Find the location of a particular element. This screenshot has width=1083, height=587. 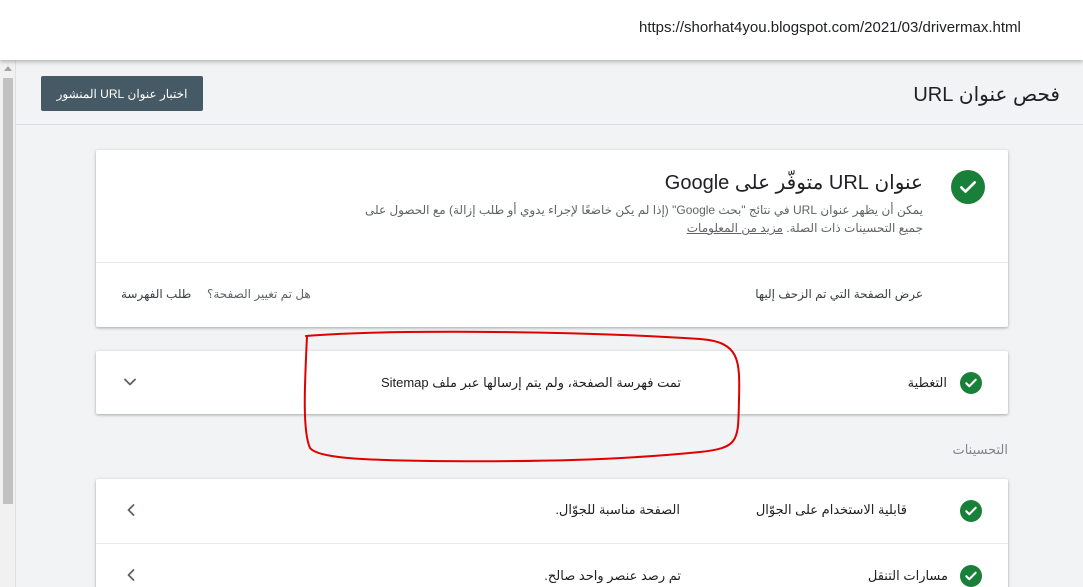

card-divider is located at coordinates (552, 262).